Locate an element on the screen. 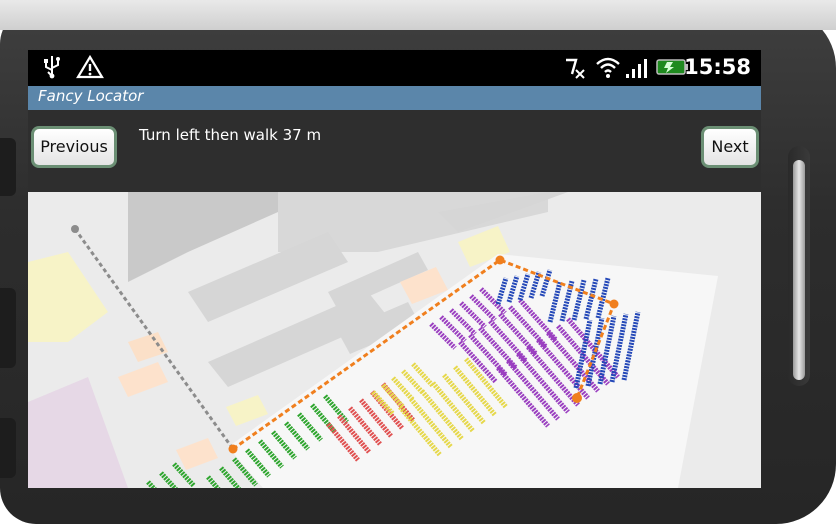  previous-button: Previous is located at coordinates (74, 147).